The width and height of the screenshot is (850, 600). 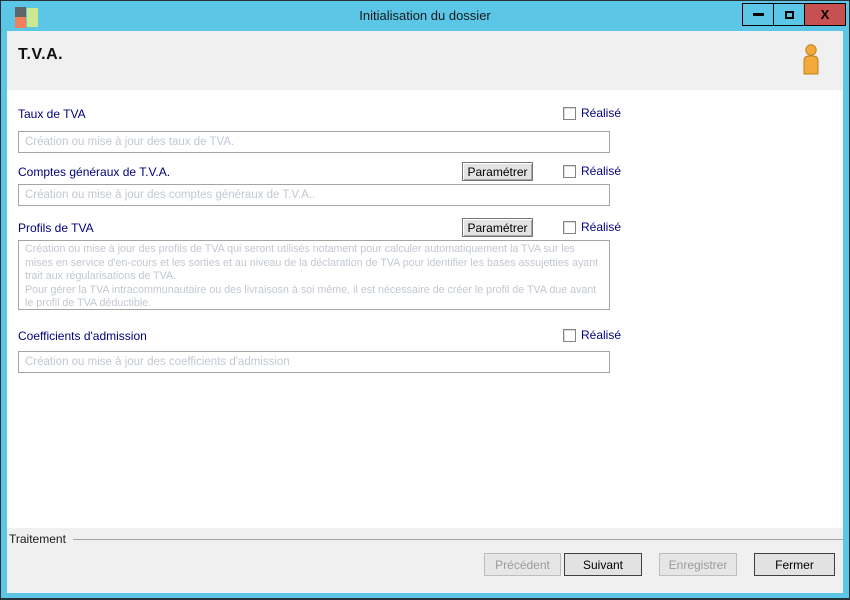 I want to click on user-icon, so click(x=811, y=59).